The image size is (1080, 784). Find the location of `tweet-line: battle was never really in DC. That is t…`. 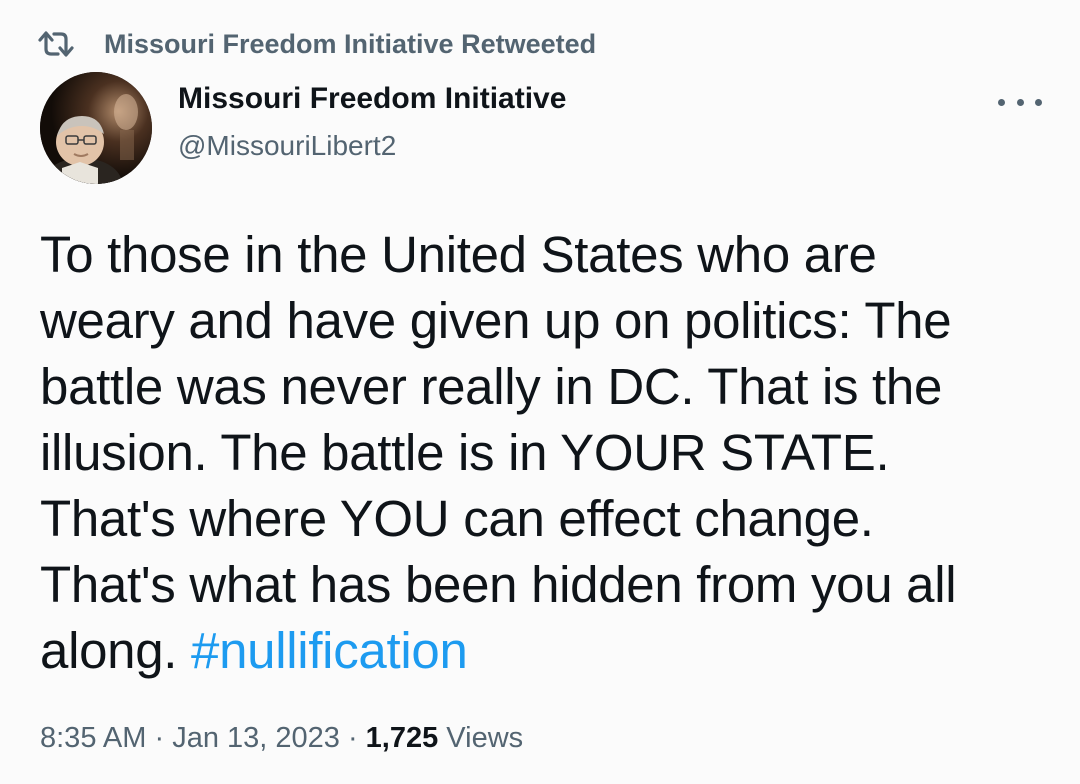

tweet-line: battle was never really in DC. That is t… is located at coordinates (491, 386).